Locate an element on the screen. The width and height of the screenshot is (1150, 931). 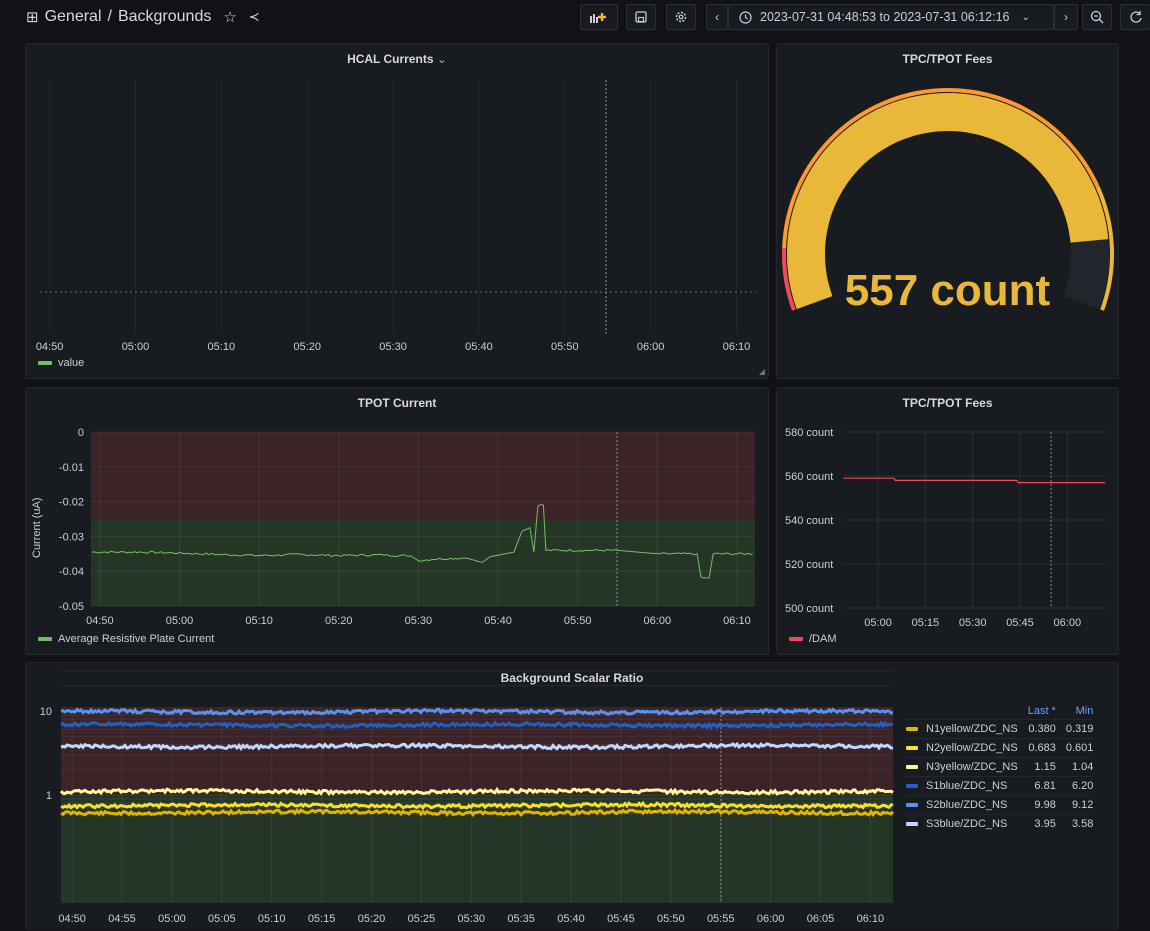
legend-series-name: S2blue/ZDC_NS is located at coordinates (962, 805).